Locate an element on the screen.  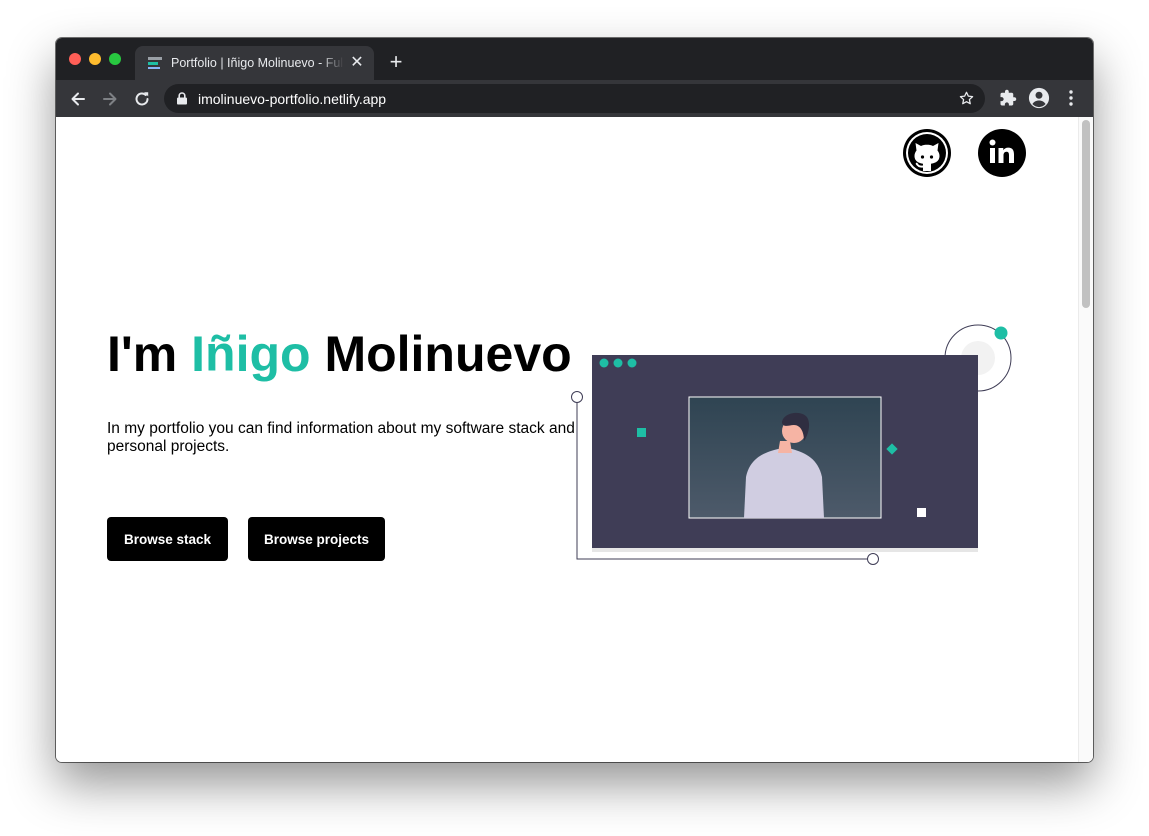
hero-title-suffix: Molinuevo is located at coordinates (441, 354).